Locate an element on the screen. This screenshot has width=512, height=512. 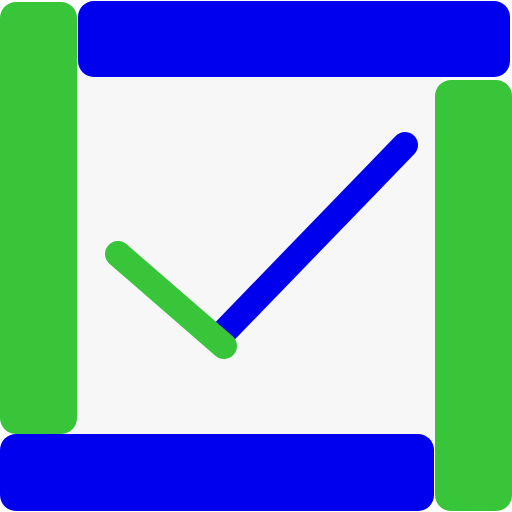
frame-left-bar is located at coordinates (38, 218).